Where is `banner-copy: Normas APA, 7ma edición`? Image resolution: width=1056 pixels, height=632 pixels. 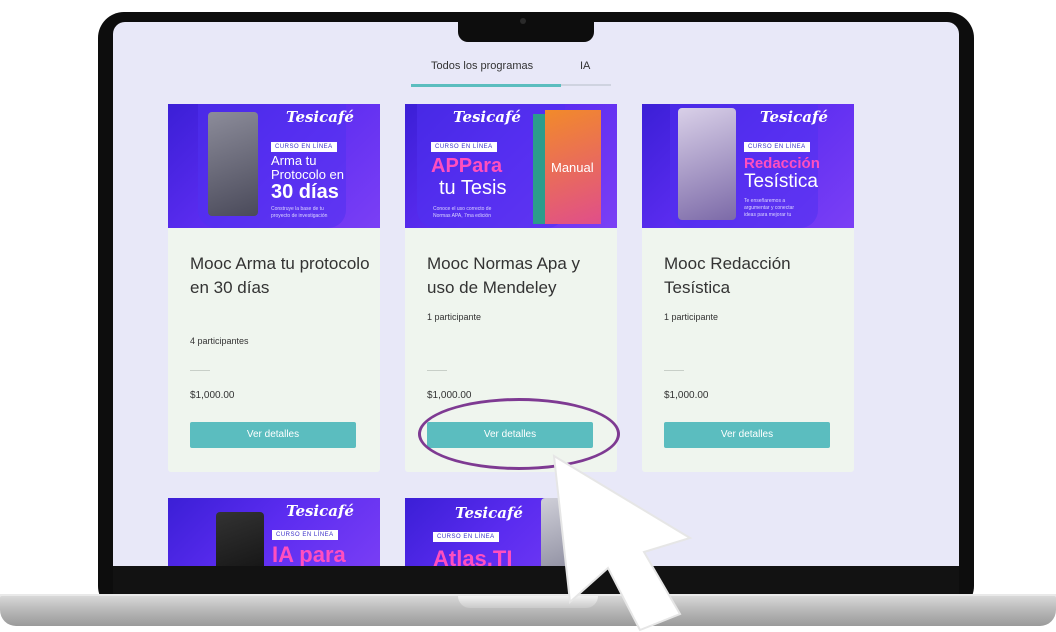
banner-copy: Normas APA, 7ma edición is located at coordinates (462, 216).